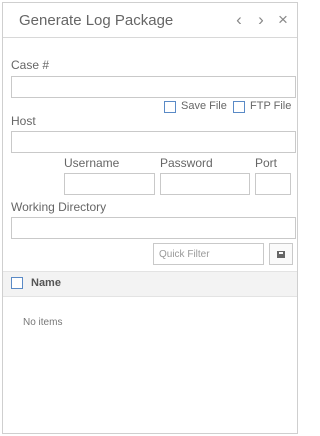 The width and height of the screenshot is (320, 436). Describe the element at coordinates (239, 107) in the screenshot. I see `ftp-file-checkbox` at that location.